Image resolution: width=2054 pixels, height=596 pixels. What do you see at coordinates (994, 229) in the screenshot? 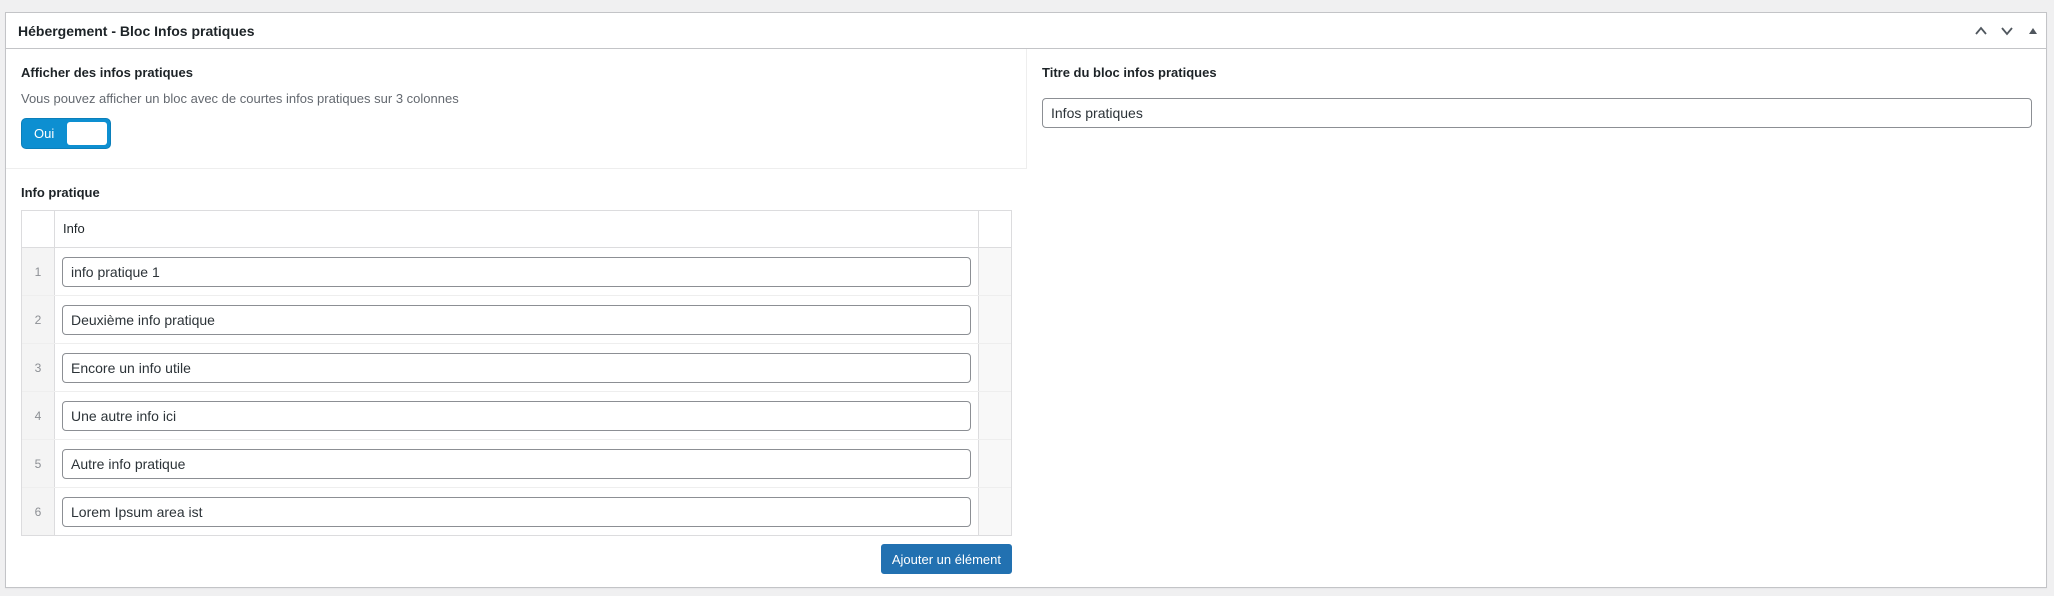
I see `remove-column-header` at bounding box center [994, 229].